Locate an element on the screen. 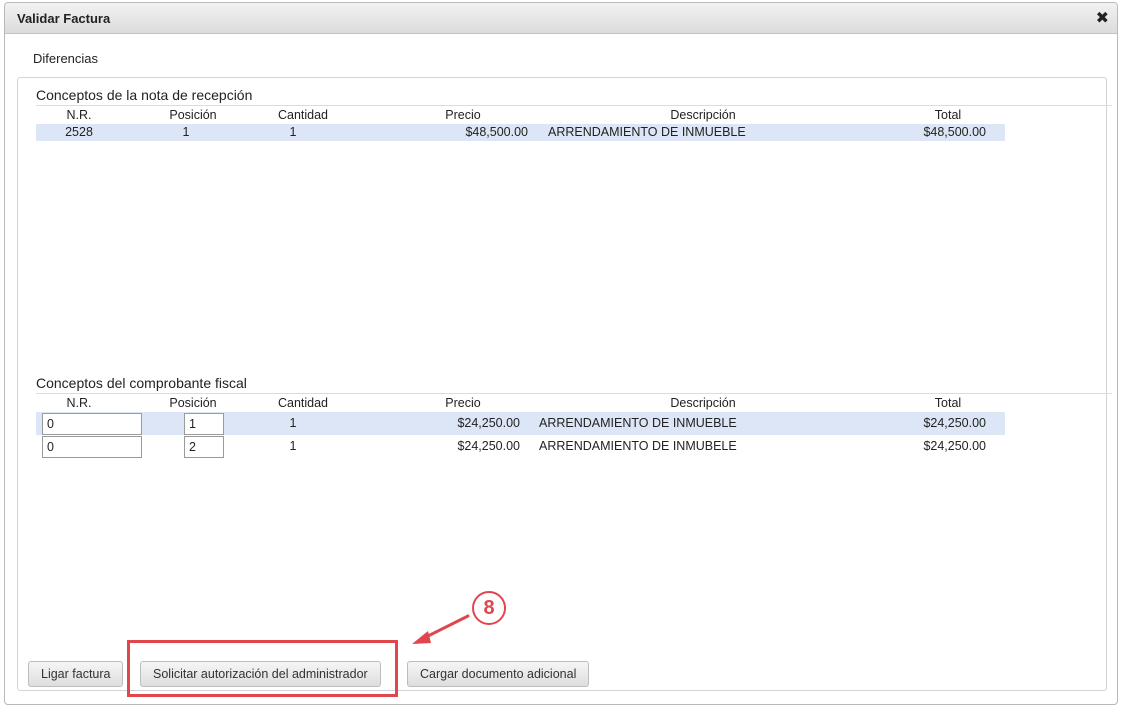 The height and width of the screenshot is (707, 1122). reception-cell-total: $48,500.00 is located at coordinates (954, 132).